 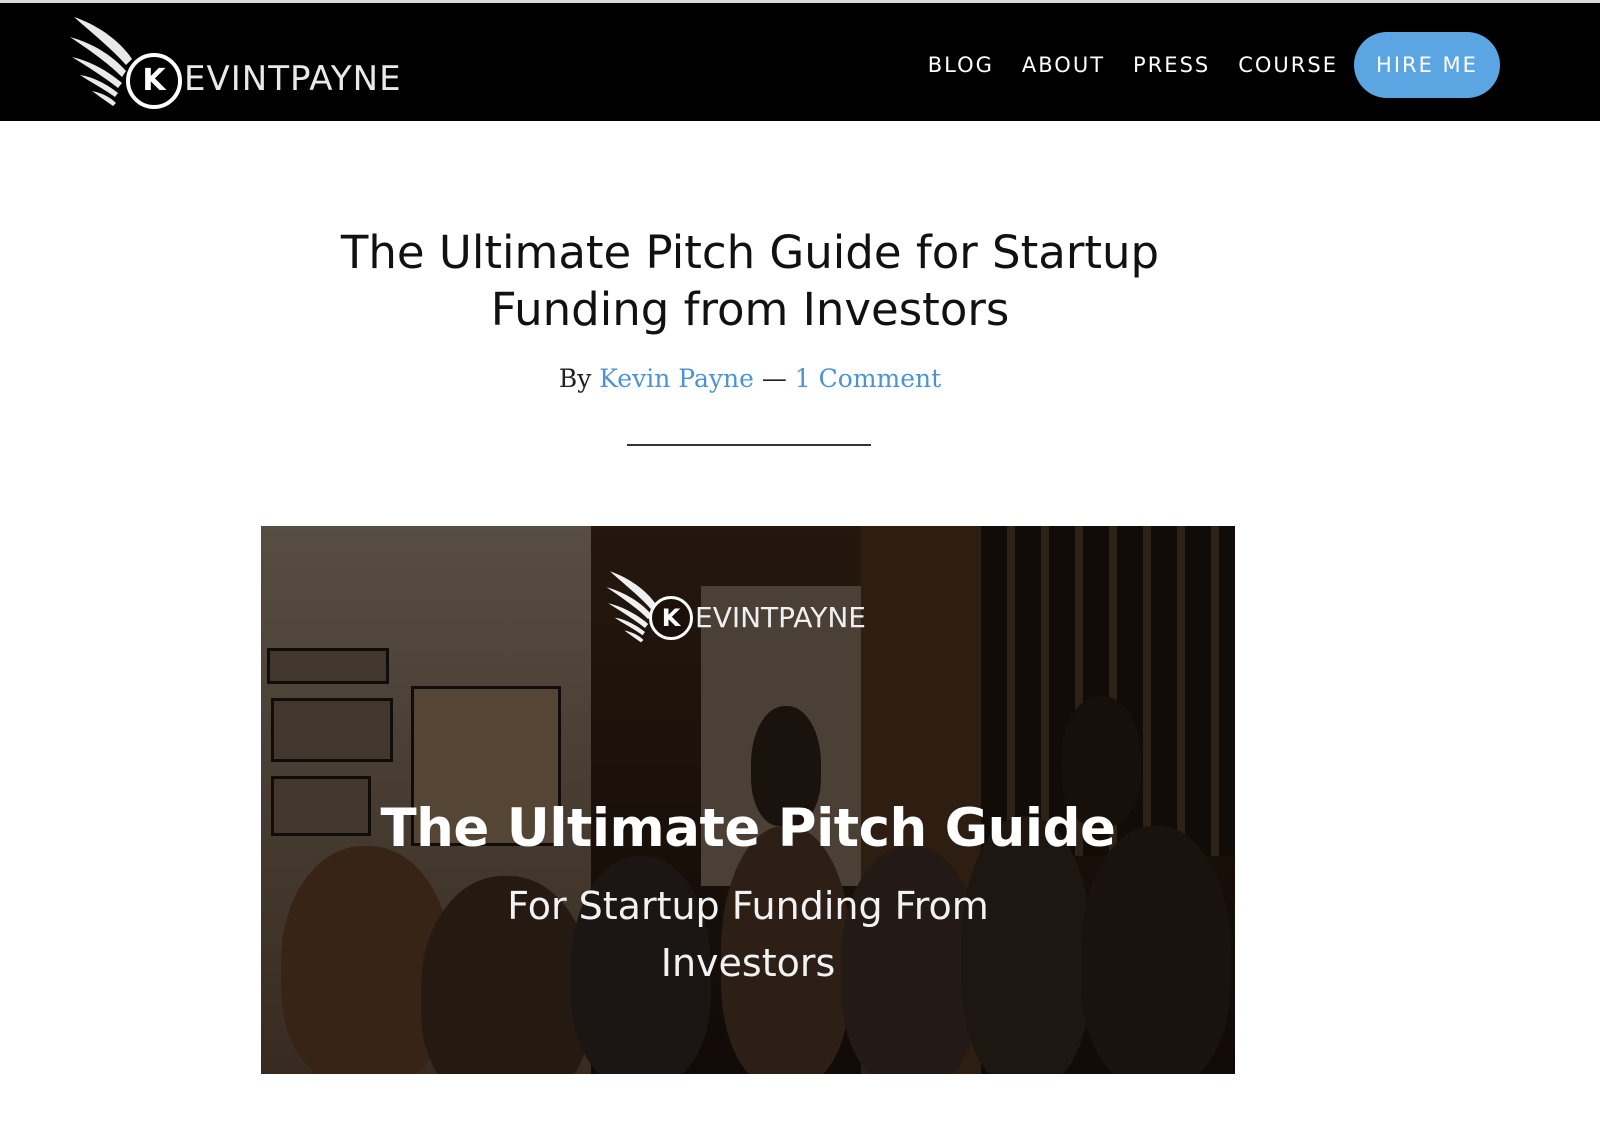 What do you see at coordinates (1214, 65) in the screenshot?
I see `main-nav: BLOG ABOUT PRESS COURSE HIRE ME` at bounding box center [1214, 65].